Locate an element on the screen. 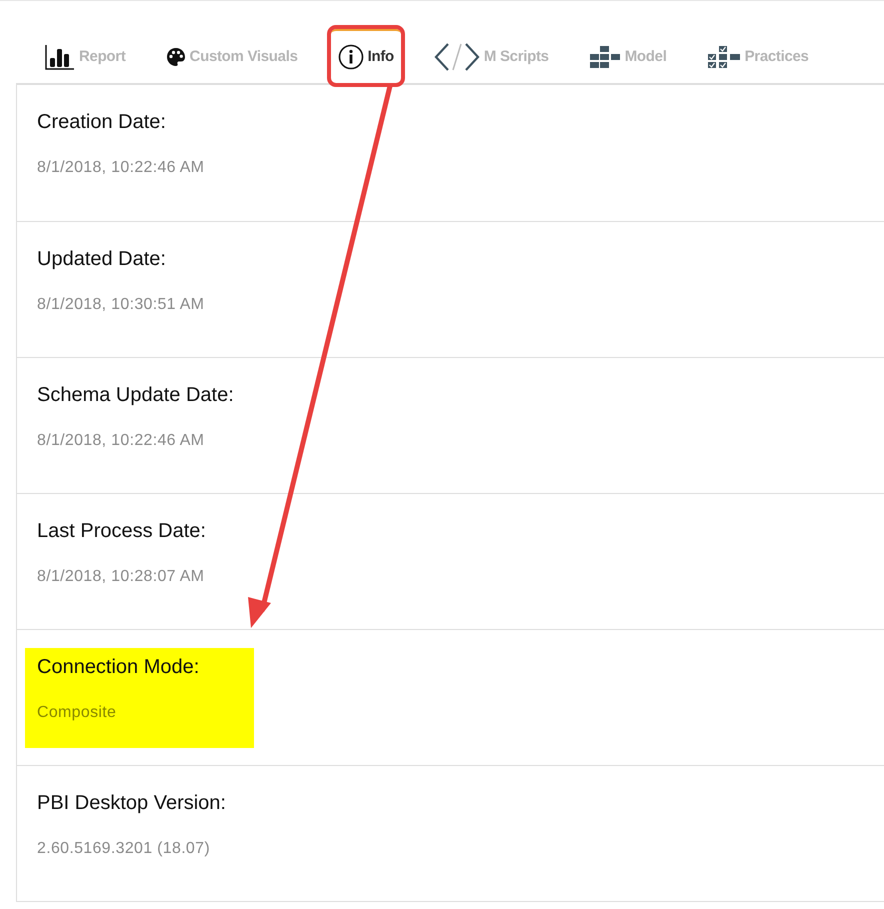  field-label: Updated Date: is located at coordinates (102, 259).